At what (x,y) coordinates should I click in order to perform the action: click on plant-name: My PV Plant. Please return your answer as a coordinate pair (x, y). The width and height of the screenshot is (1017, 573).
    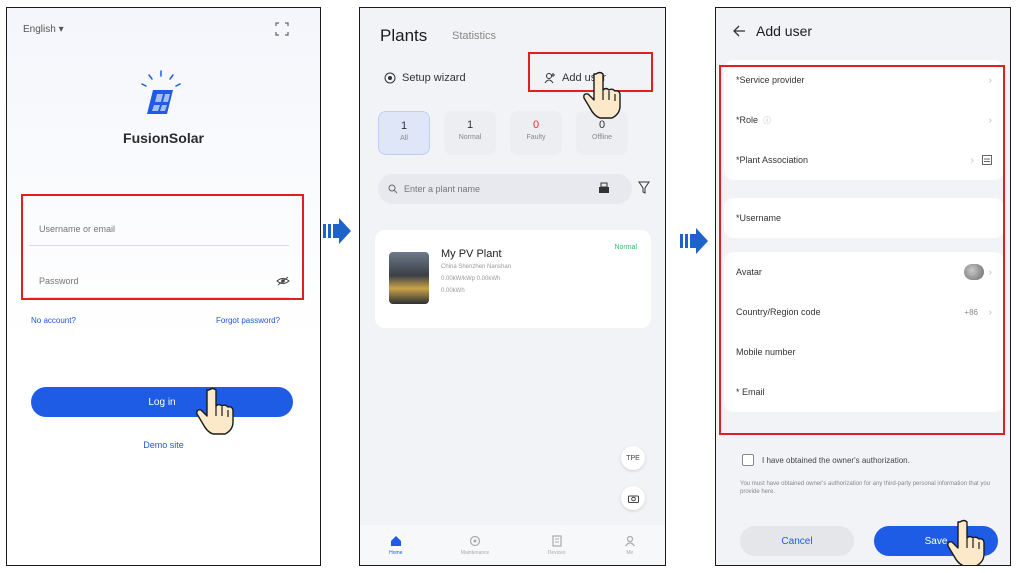
    Looking at the image, I should click on (471, 254).